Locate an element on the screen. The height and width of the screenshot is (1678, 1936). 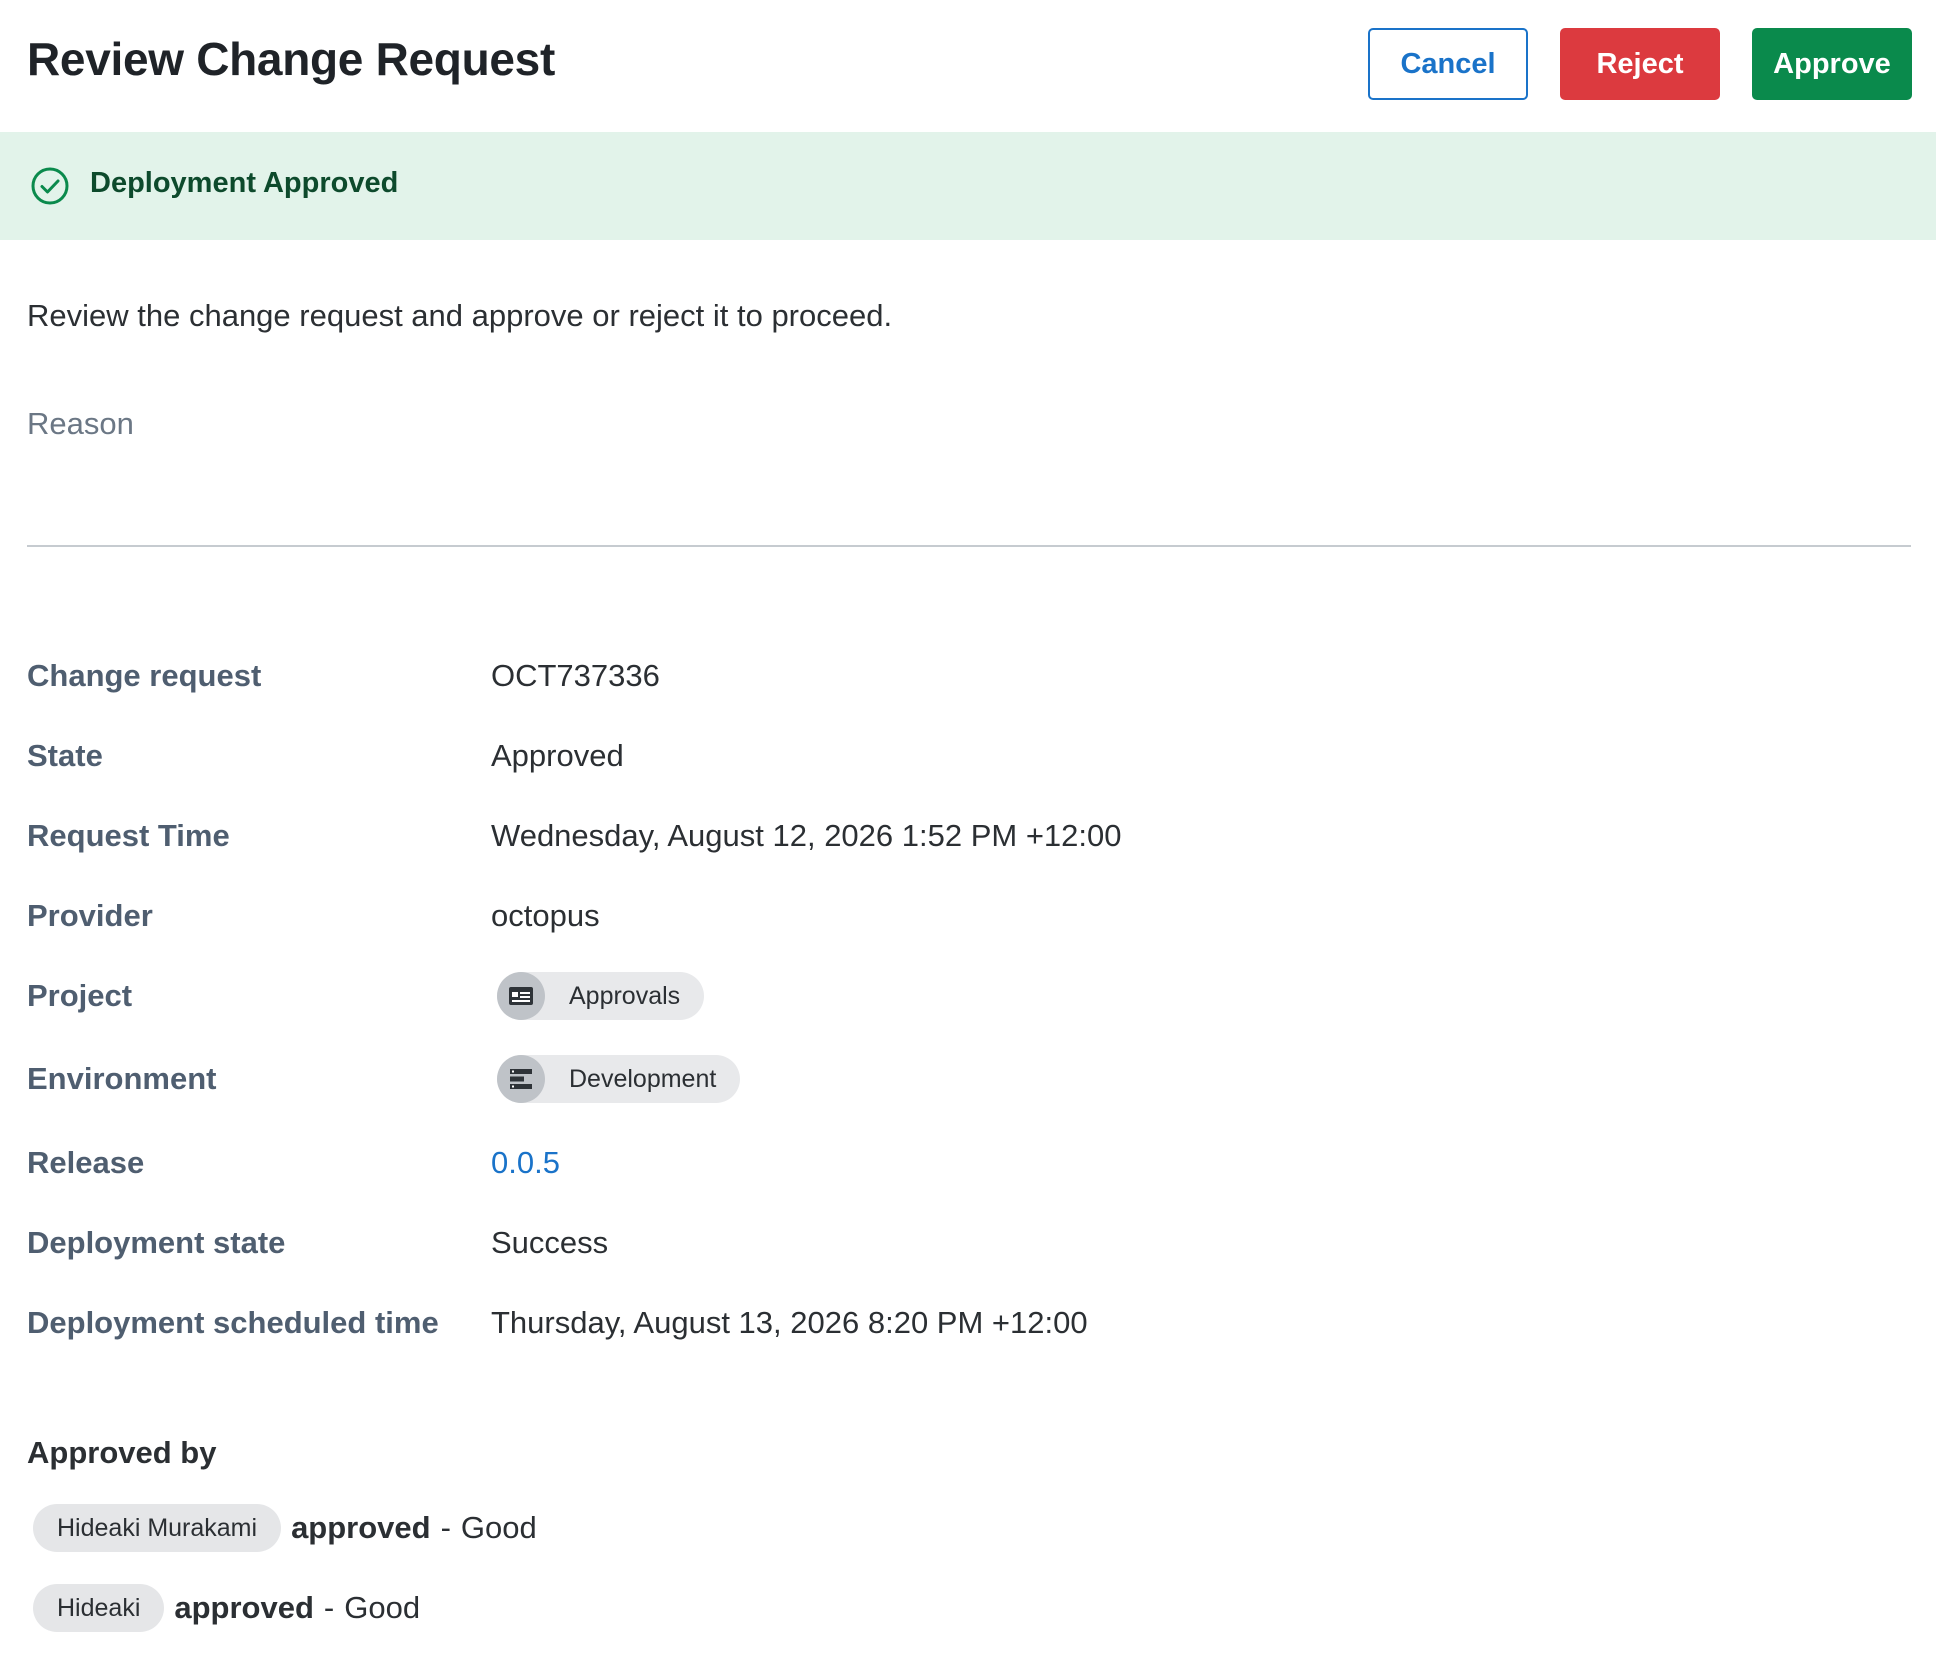
release-link: 0.0.5 is located at coordinates (525, 1163).